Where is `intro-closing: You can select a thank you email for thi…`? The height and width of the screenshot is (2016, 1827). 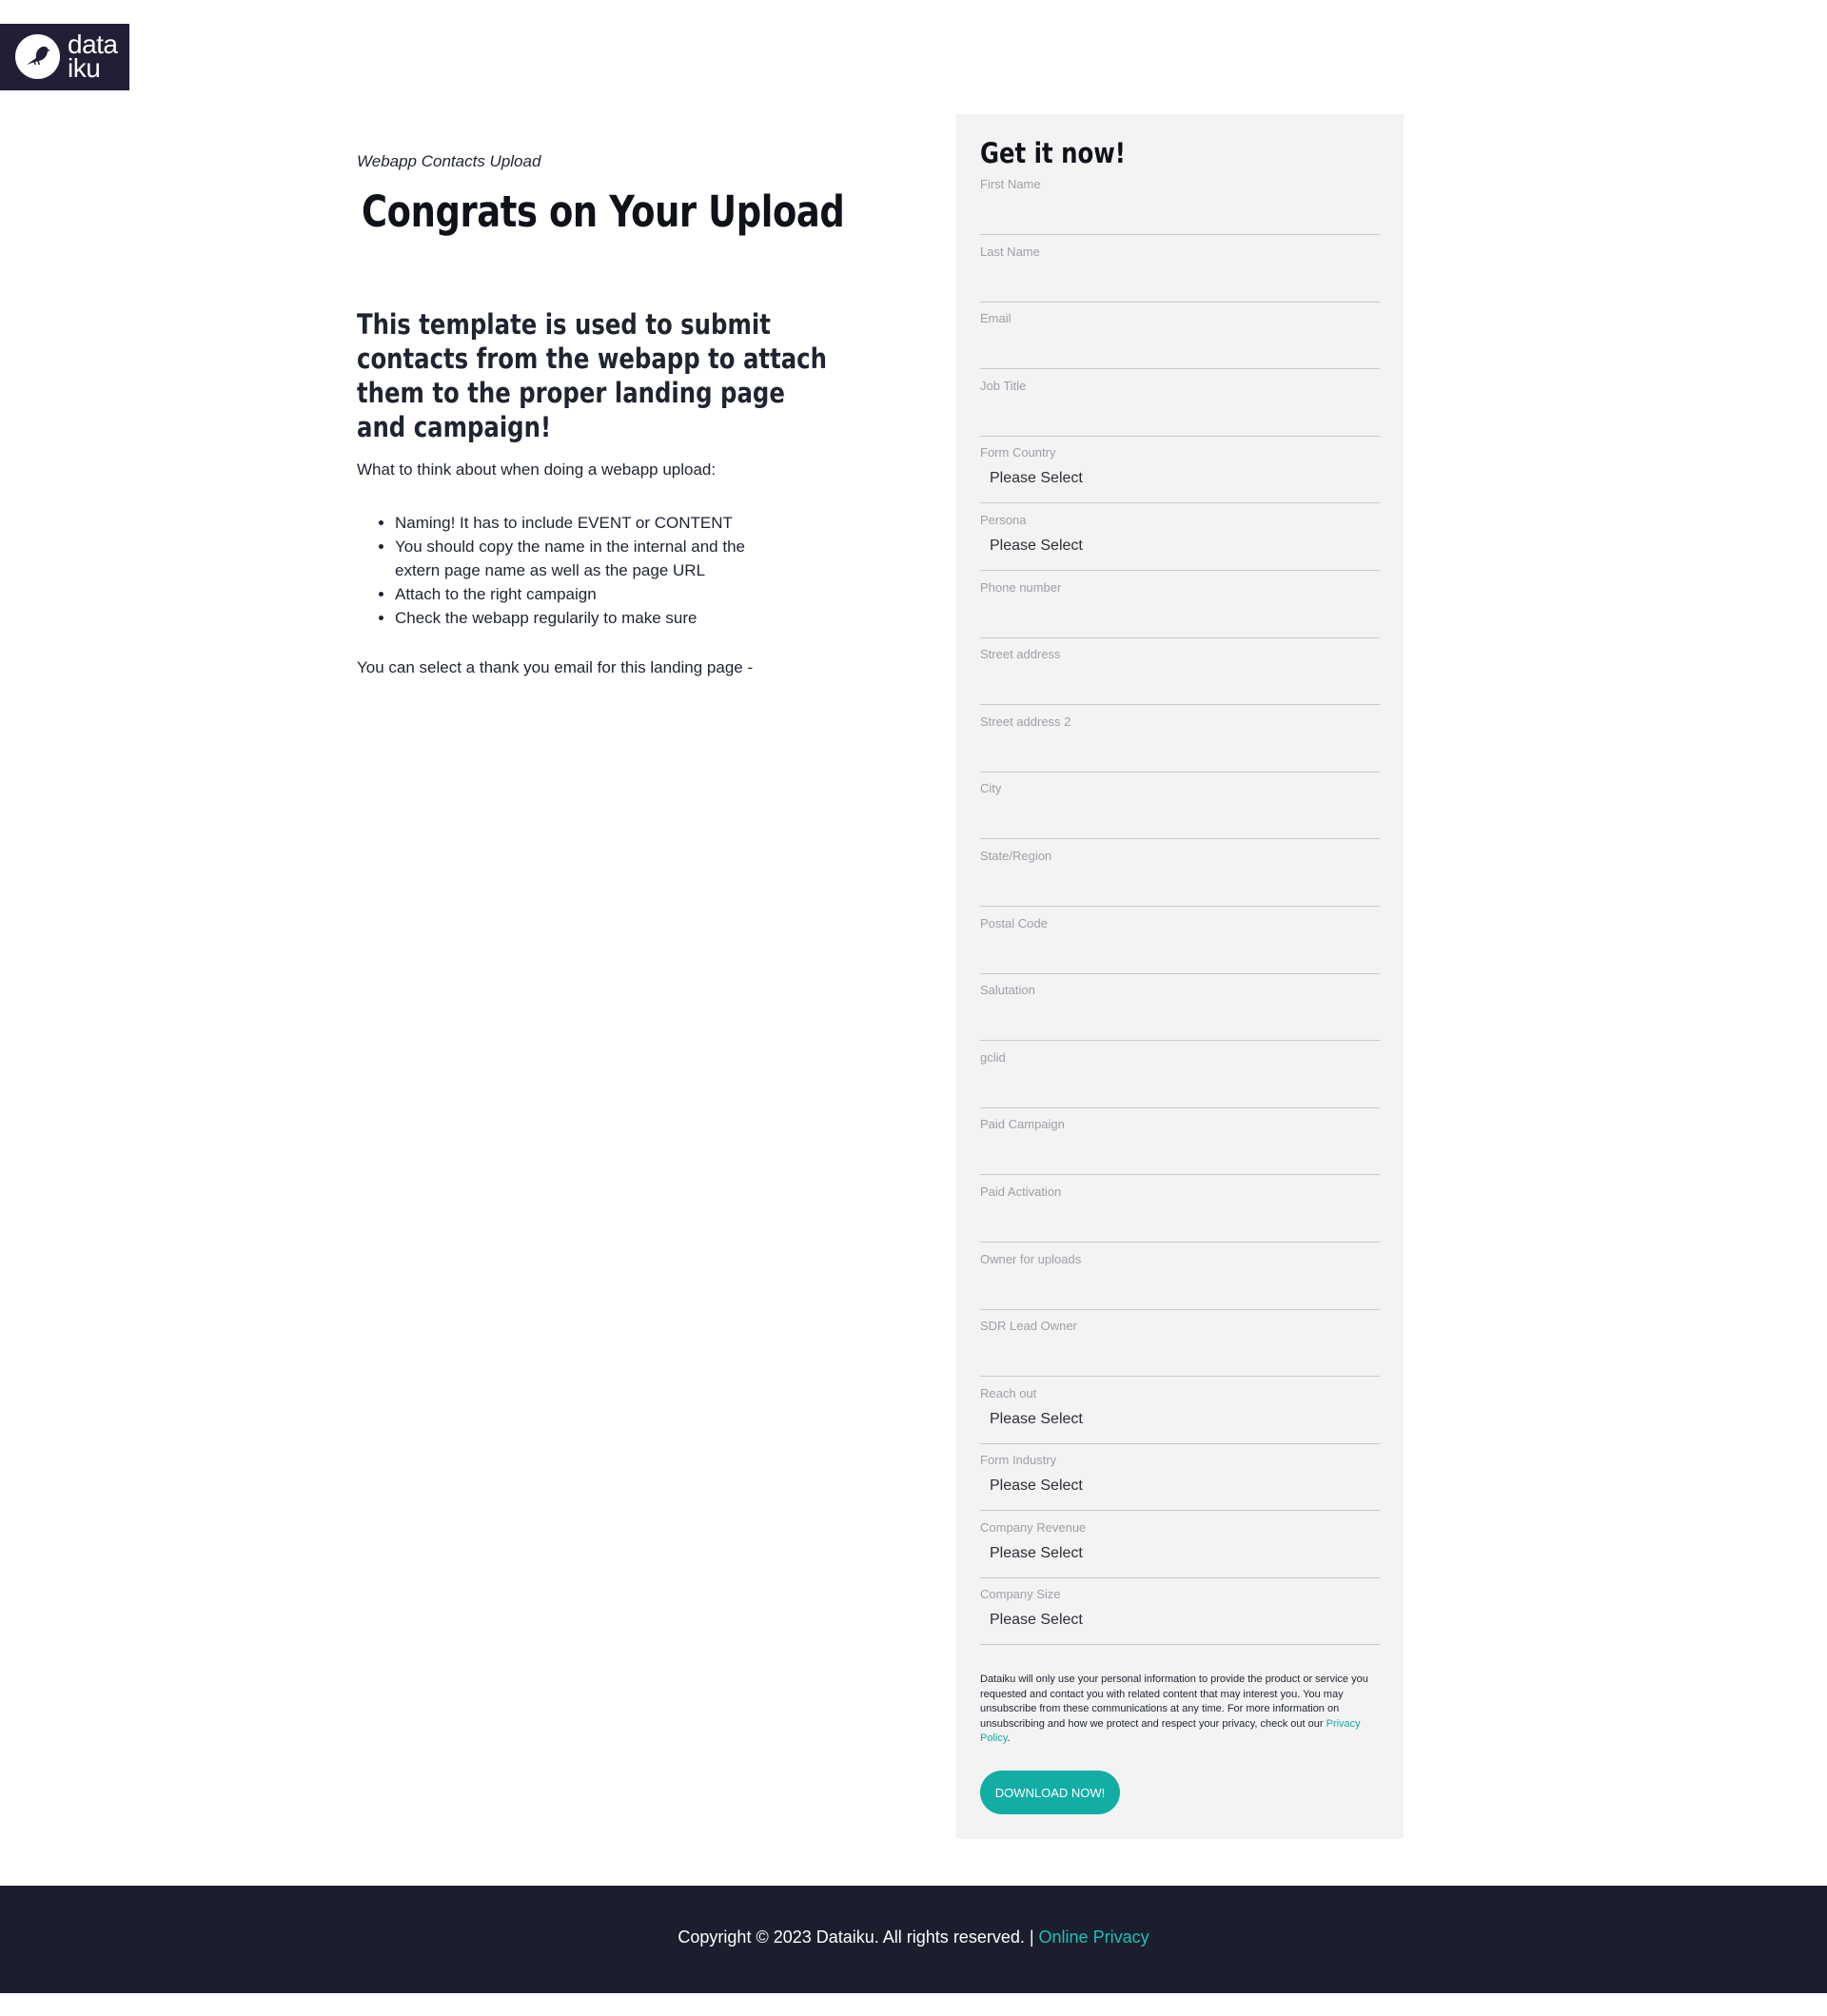
intro-closing: You can select a thank you email for thi… is located at coordinates (555, 667).